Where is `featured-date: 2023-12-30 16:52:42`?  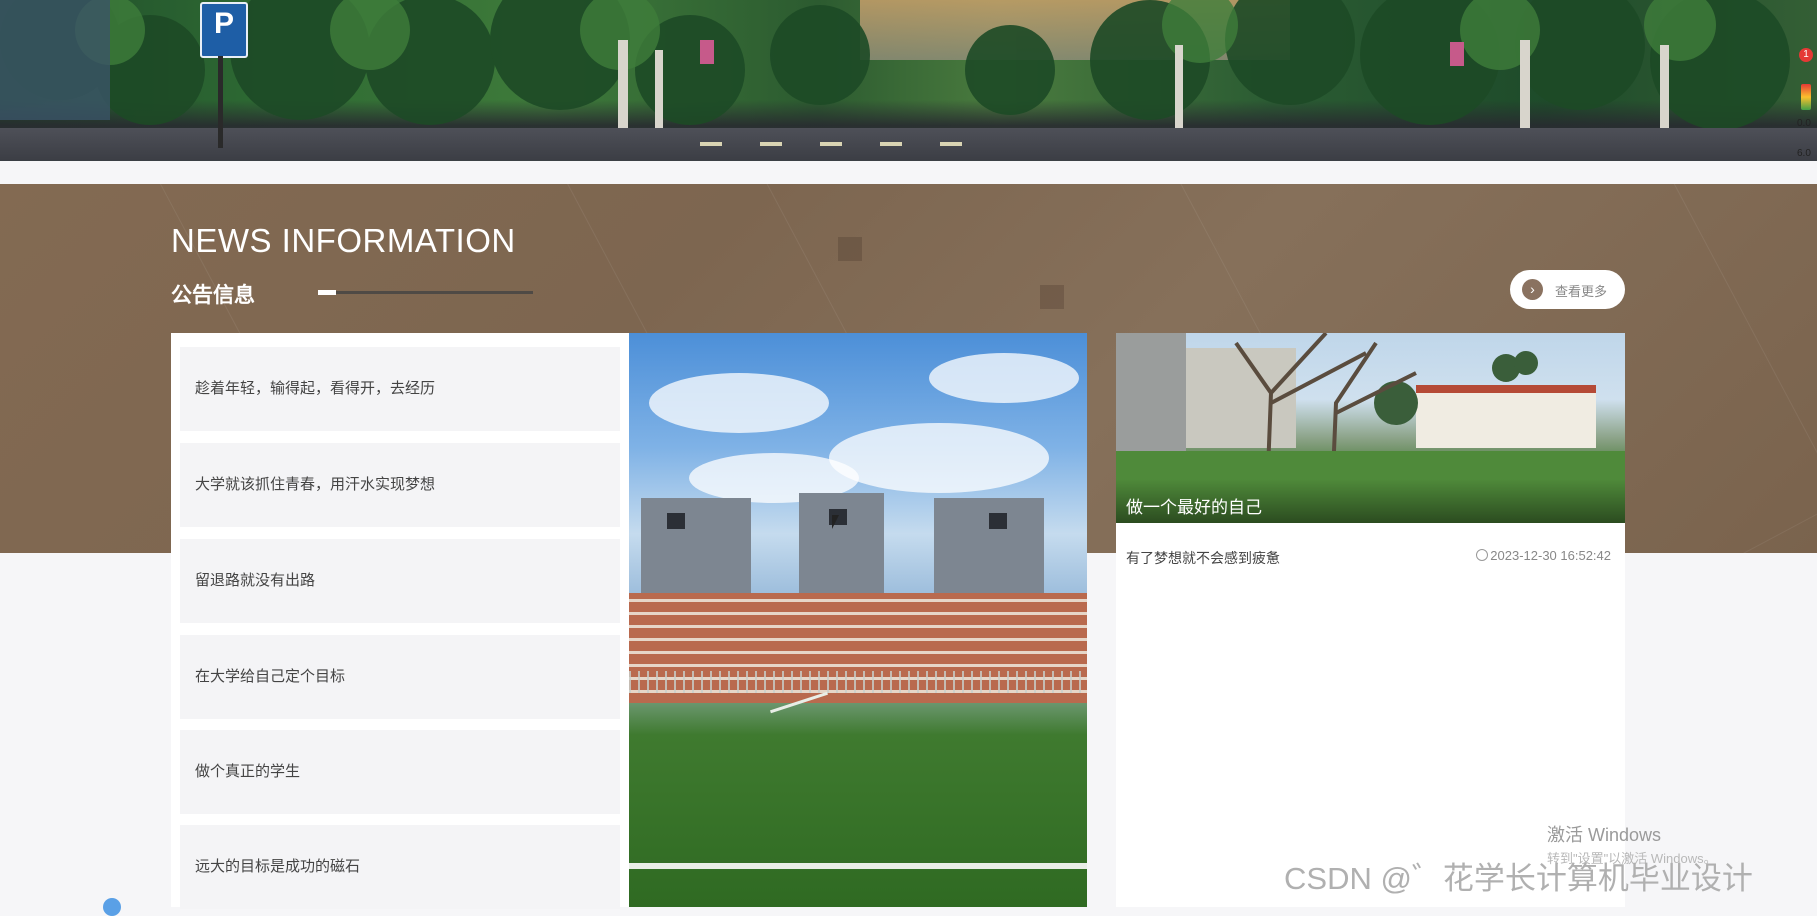
featured-date: 2023-12-30 16:52:42 is located at coordinates (1543, 555).